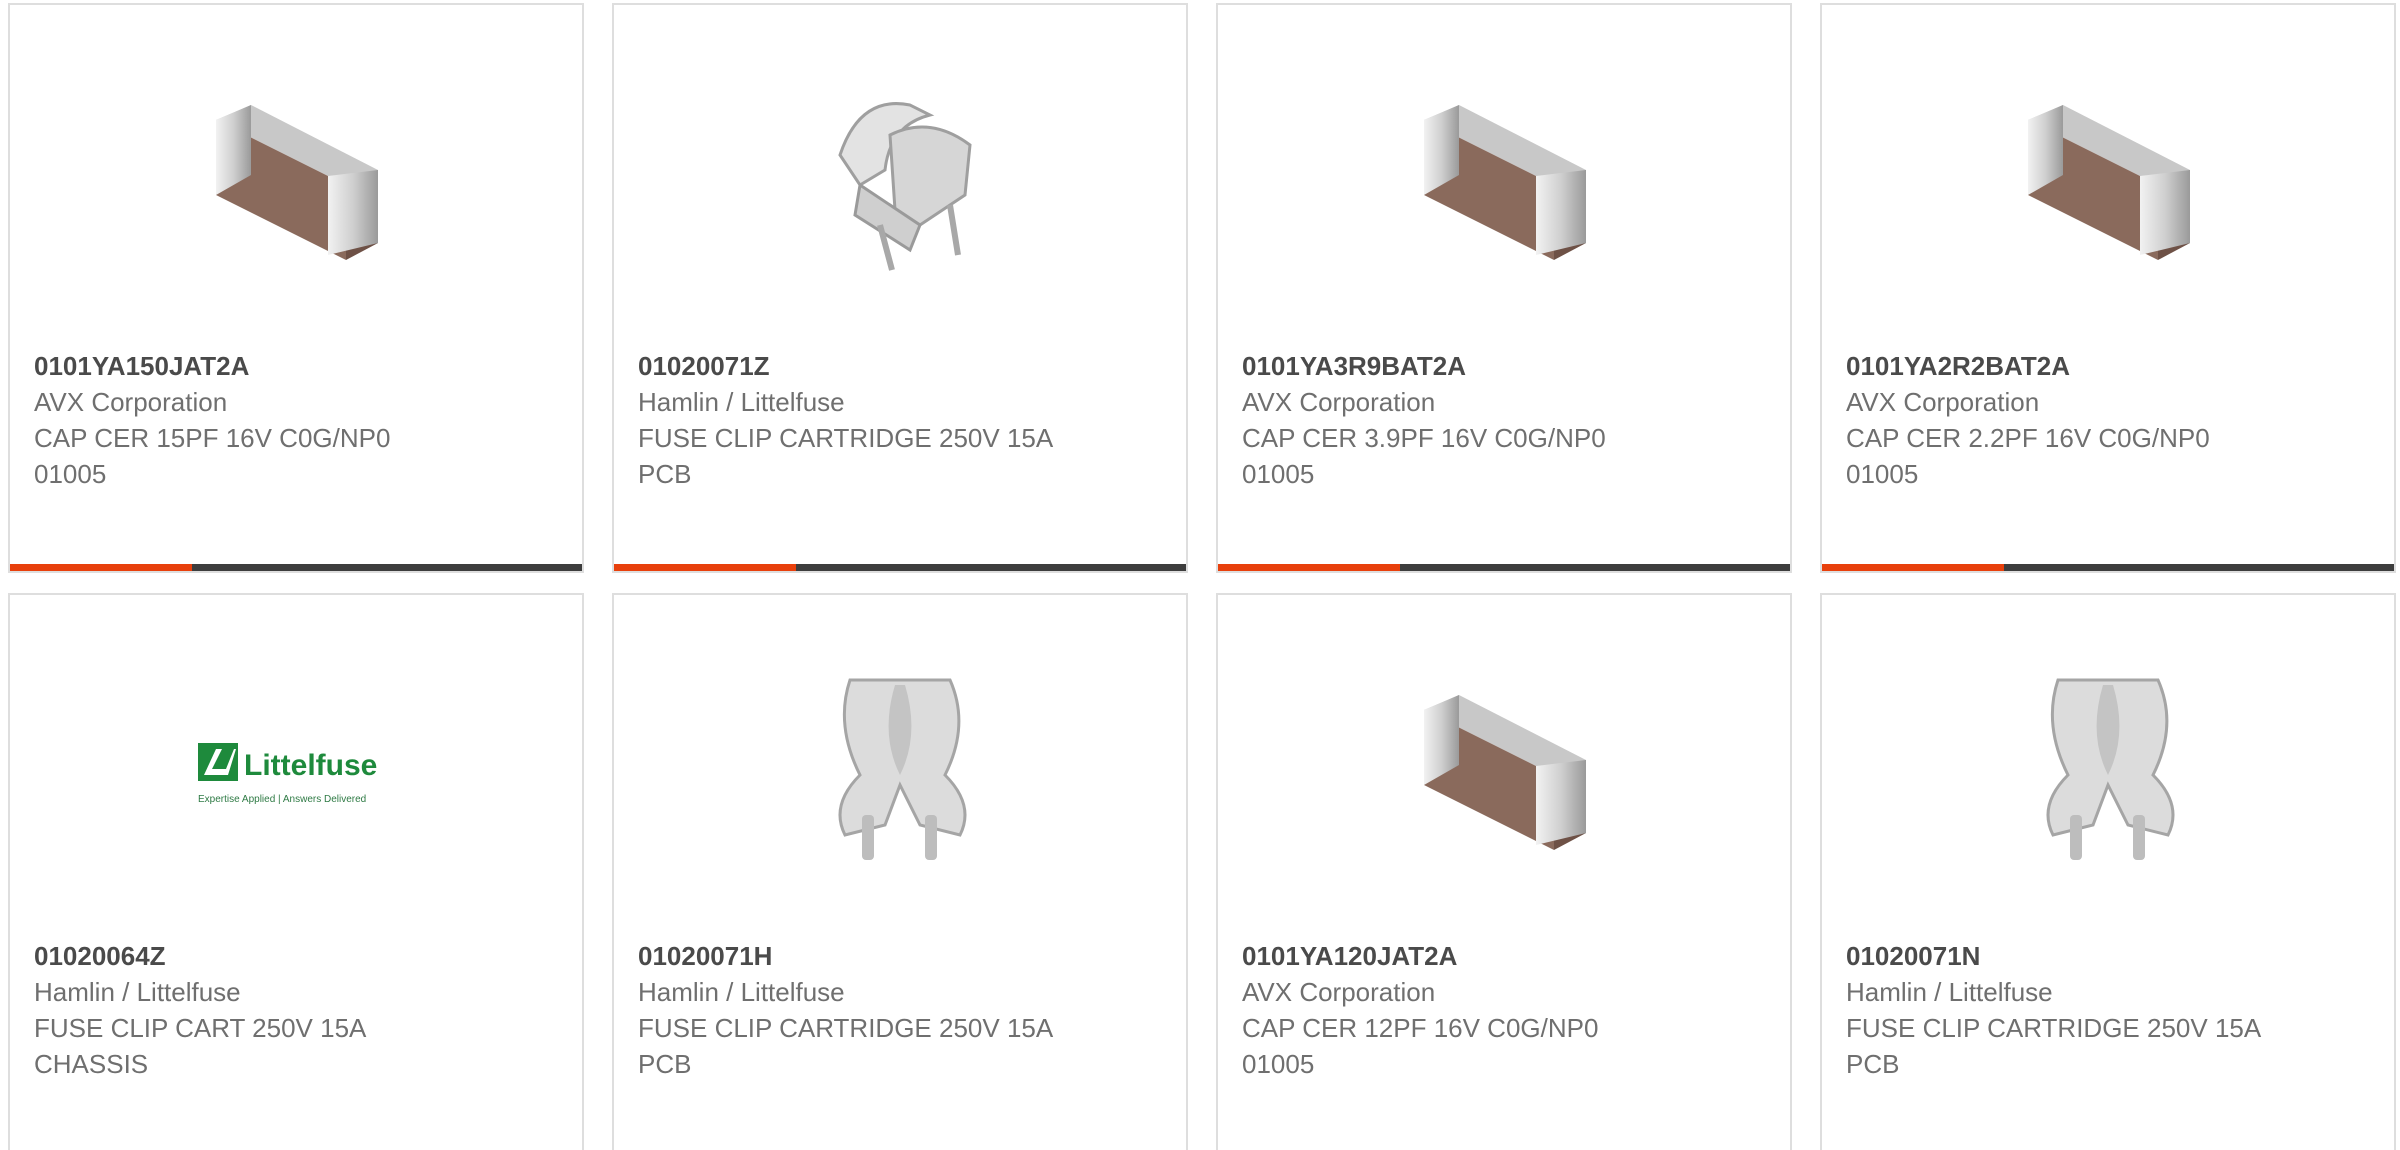 The height and width of the screenshot is (1150, 2400). What do you see at coordinates (908, 366) in the screenshot?
I see `part-number: 01020071Z` at bounding box center [908, 366].